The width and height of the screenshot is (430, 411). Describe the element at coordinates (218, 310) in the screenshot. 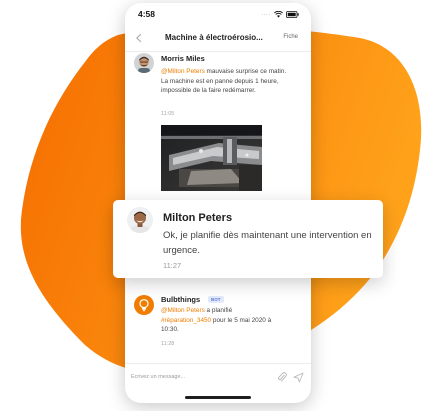

I see `message-text: a planifié` at that location.